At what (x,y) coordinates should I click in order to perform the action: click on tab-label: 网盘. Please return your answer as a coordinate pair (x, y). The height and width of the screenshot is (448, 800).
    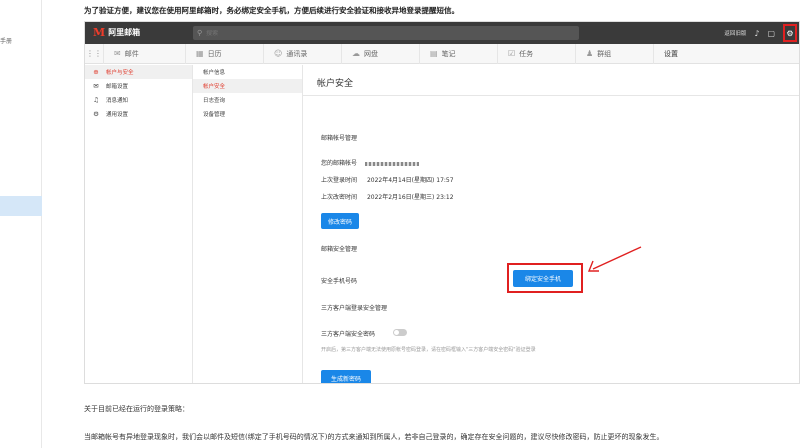
    Looking at the image, I should click on (371, 53).